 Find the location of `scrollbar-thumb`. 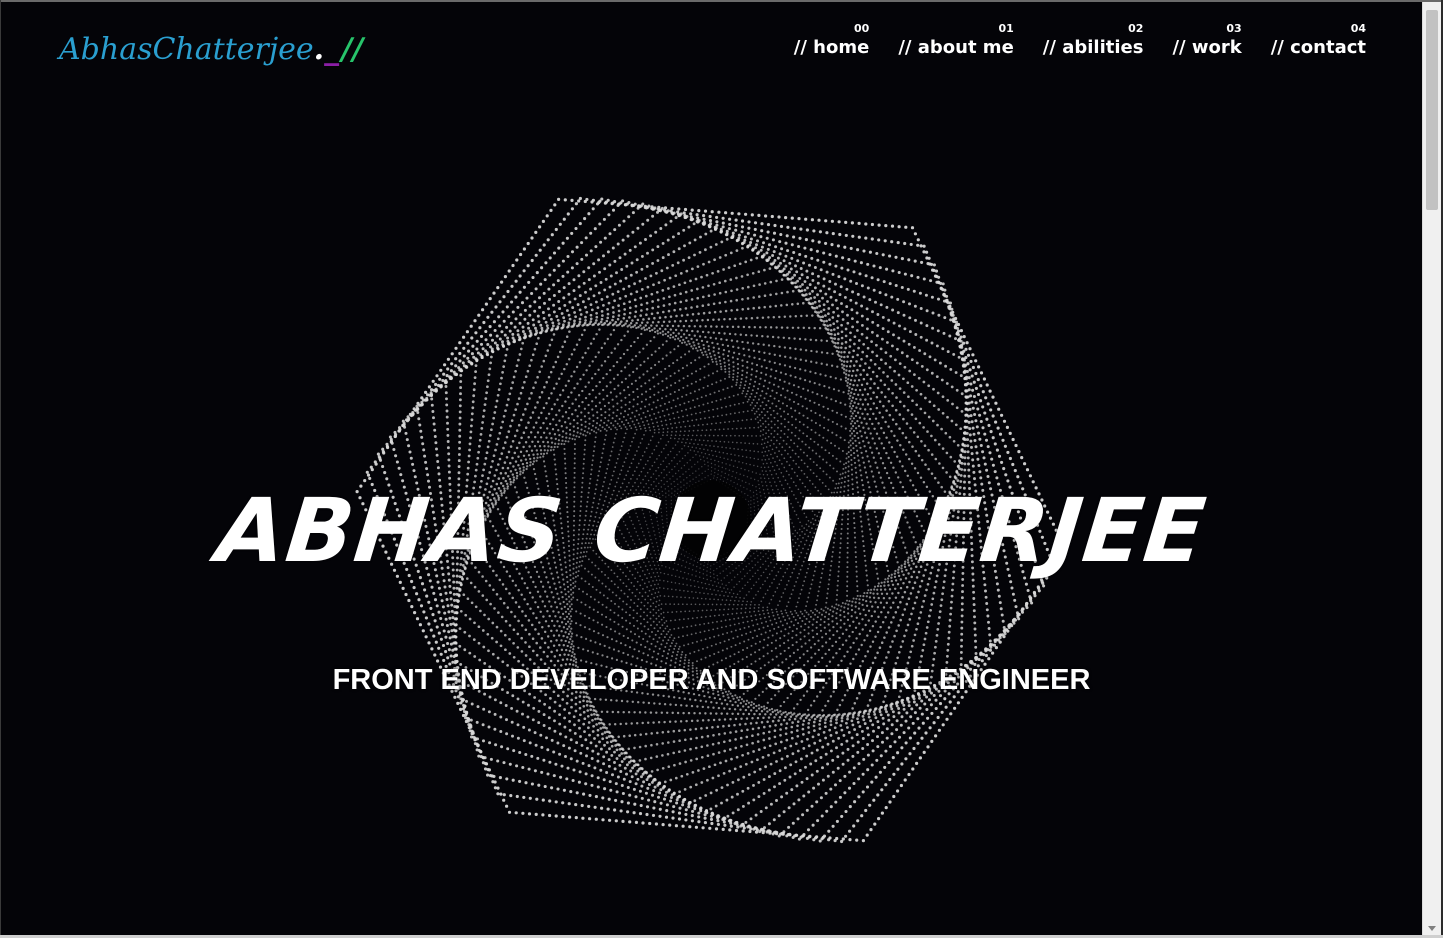

scrollbar-thumb is located at coordinates (1432, 110).